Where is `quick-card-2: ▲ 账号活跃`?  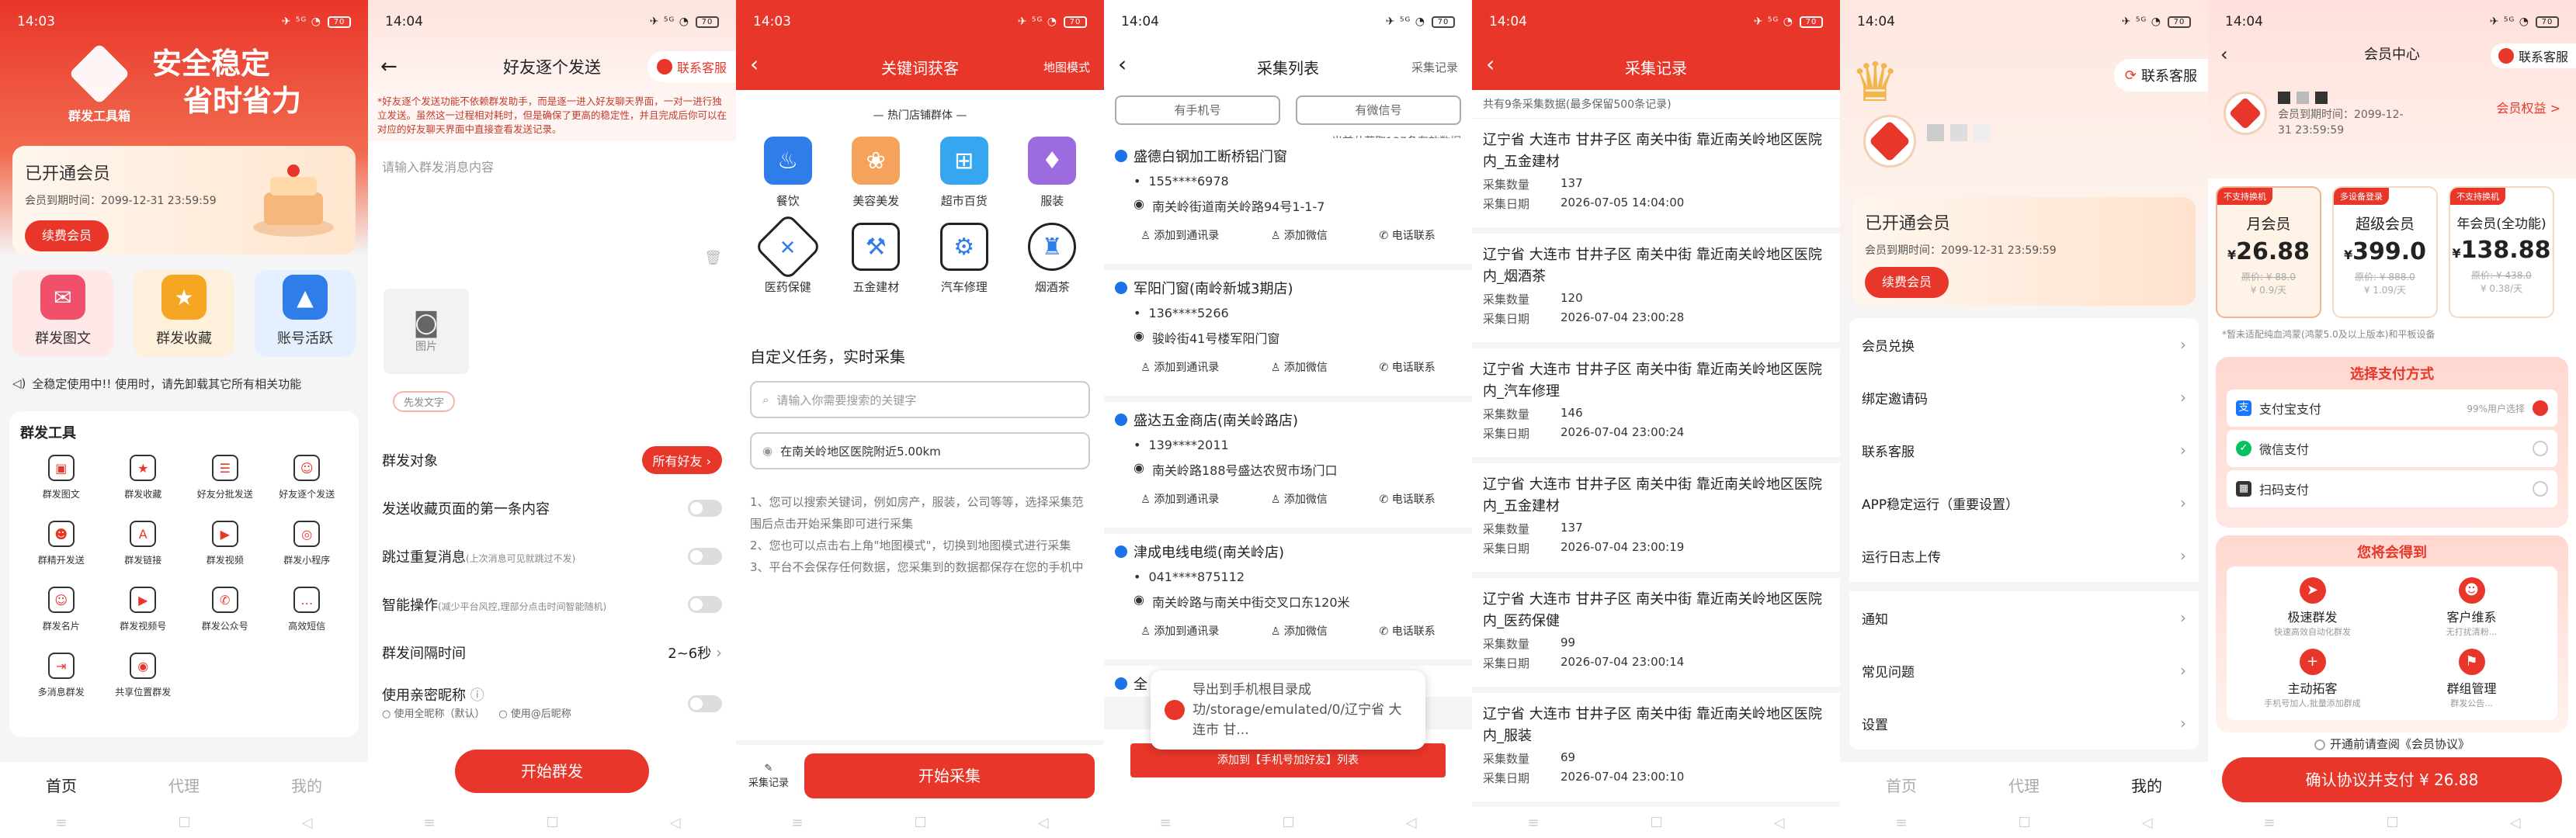
quick-card-2: ▲ 账号活跃 is located at coordinates (305, 313).